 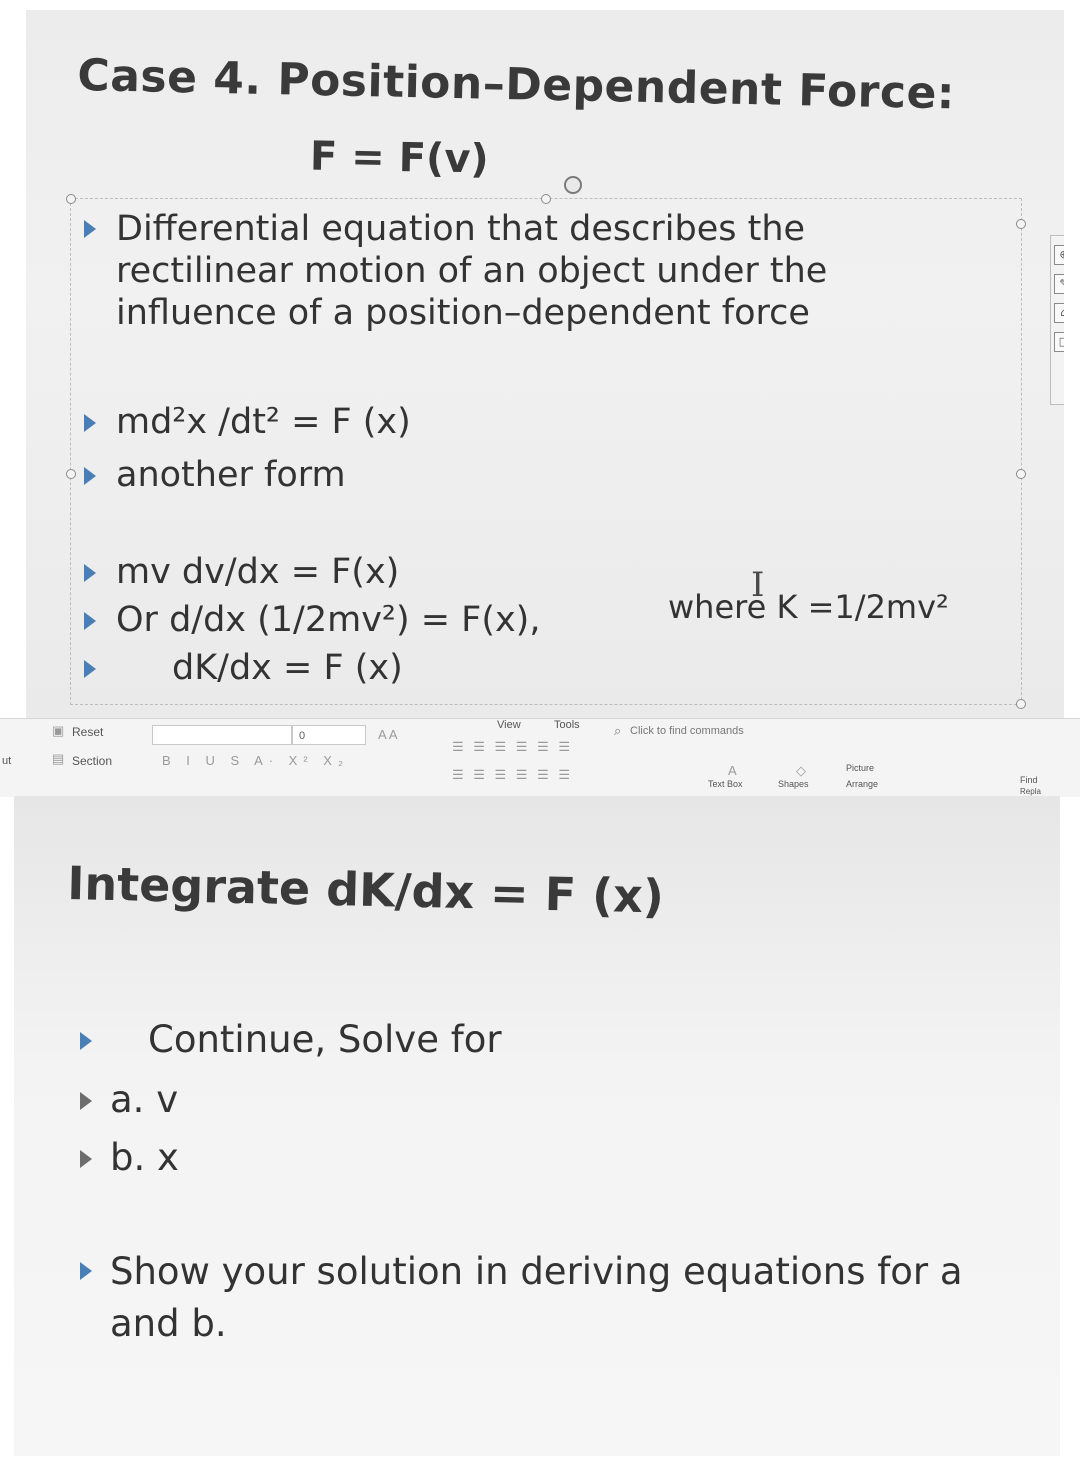 What do you see at coordinates (862, 784) in the screenshot?
I see `arrange-button: Arrange` at bounding box center [862, 784].